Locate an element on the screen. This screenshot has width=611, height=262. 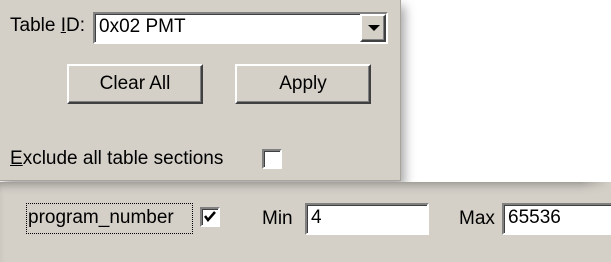
exclude-sections-checkbox is located at coordinates (272, 159).